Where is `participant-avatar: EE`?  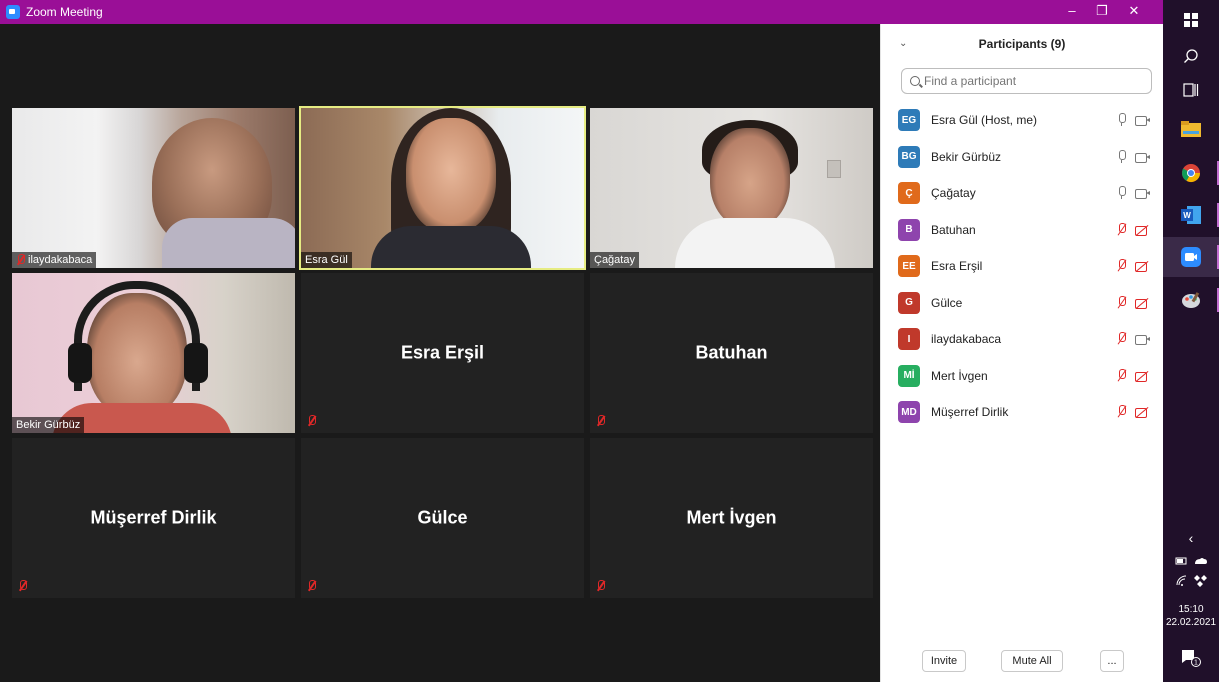 participant-avatar: EE is located at coordinates (909, 266).